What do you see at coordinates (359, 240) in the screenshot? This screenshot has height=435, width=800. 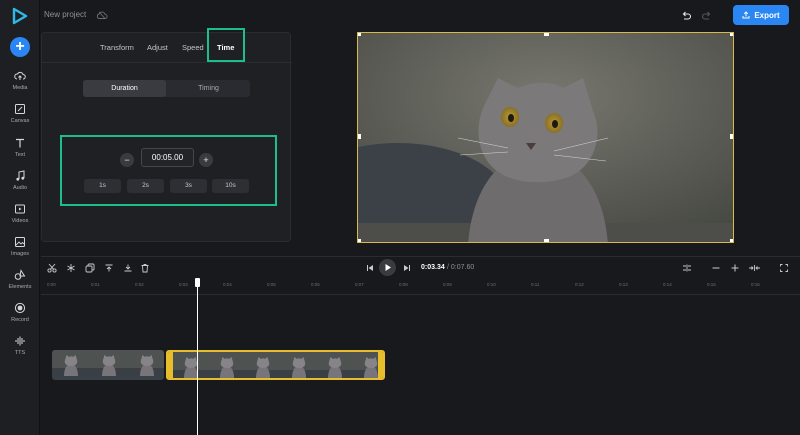 I see `resize-handle-bl` at bounding box center [359, 240].